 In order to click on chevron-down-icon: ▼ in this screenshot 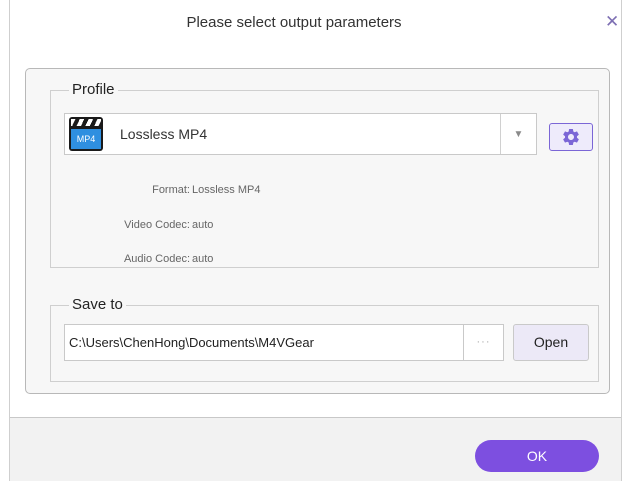, I will do `click(518, 134)`.